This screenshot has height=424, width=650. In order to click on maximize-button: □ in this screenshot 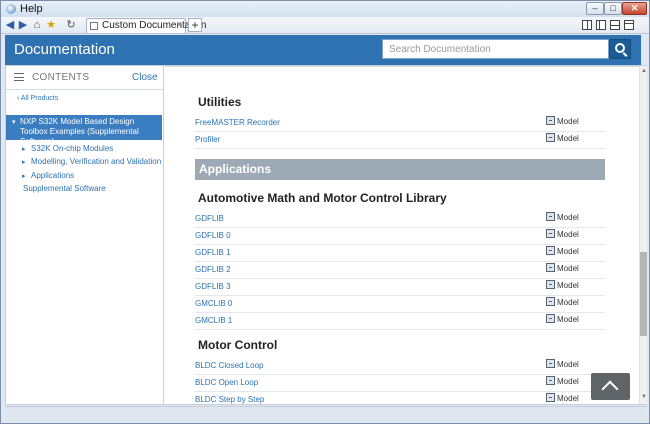, I will do `click(613, 8)`.